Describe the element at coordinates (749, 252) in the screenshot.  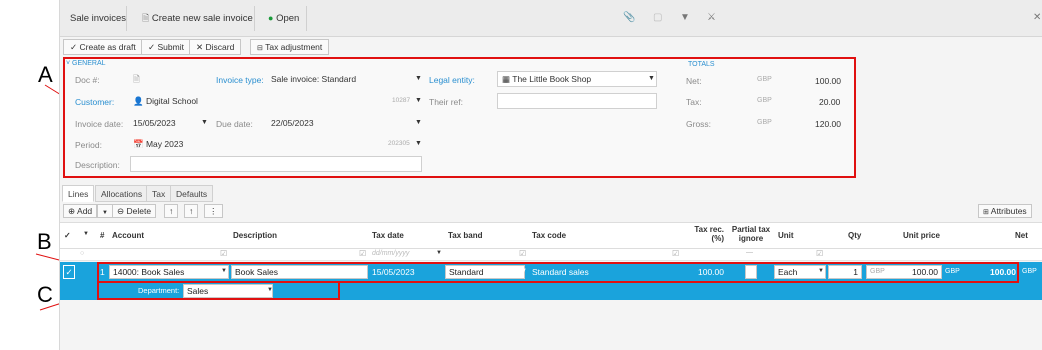
I see `partial-filter: —` at that location.